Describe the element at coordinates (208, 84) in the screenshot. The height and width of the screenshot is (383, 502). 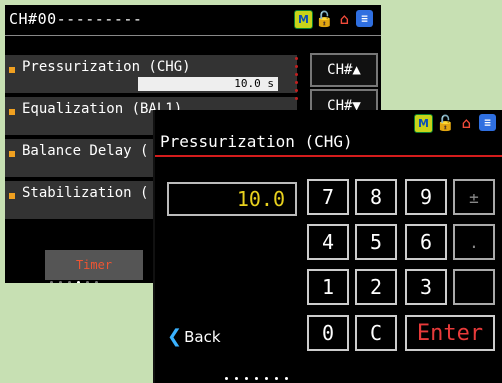
I see `item-value: 10.0 s` at that location.